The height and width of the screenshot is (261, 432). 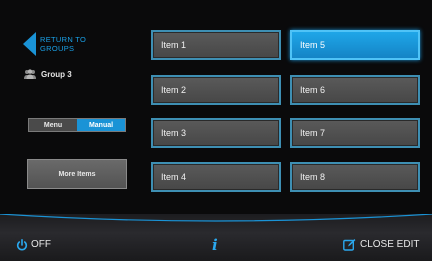 What do you see at coordinates (216, 90) in the screenshot?
I see `item-2-button: Item 2` at bounding box center [216, 90].